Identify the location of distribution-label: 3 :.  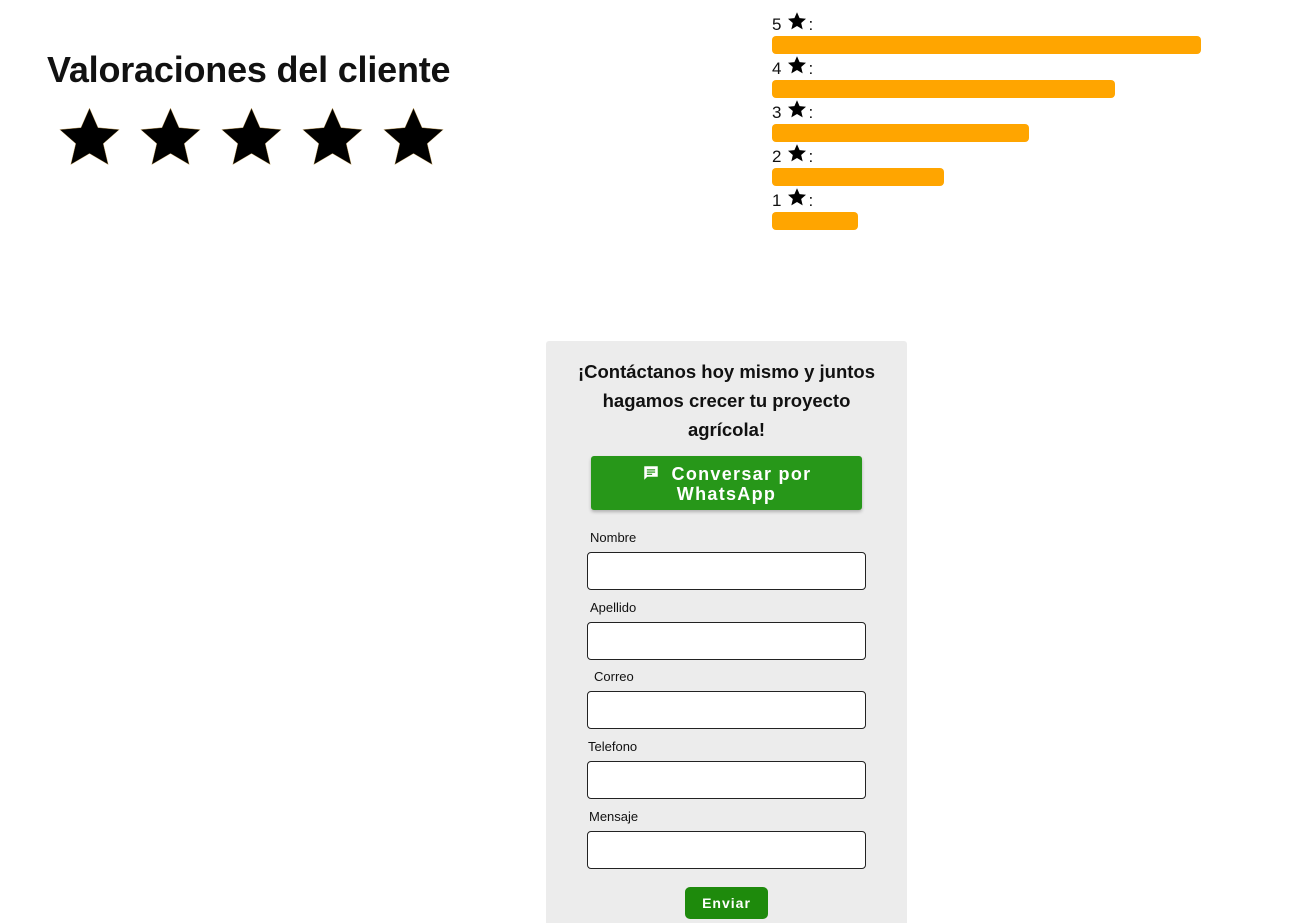
(792, 111).